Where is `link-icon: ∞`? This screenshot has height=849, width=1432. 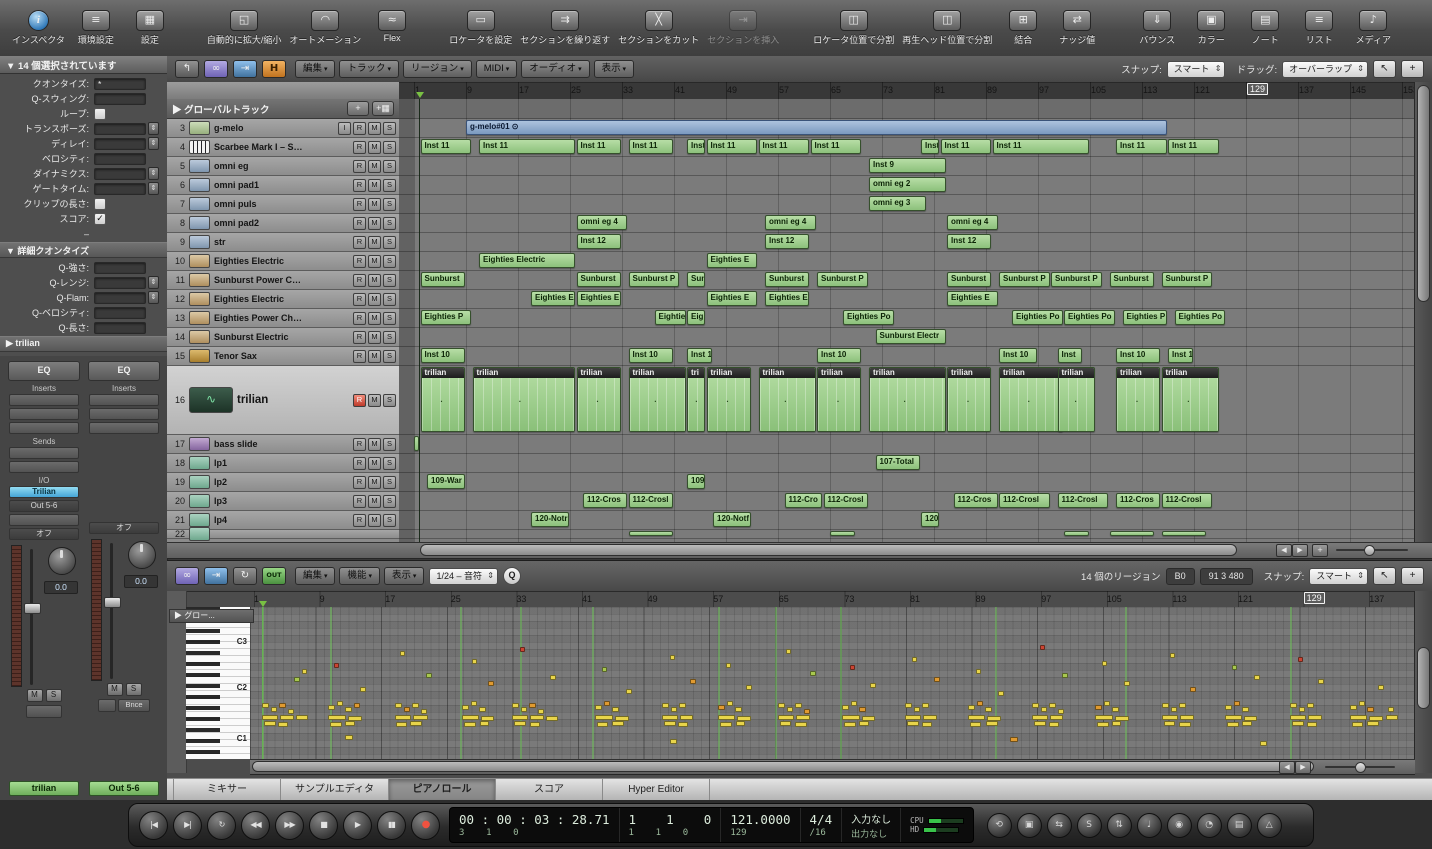 link-icon: ∞ is located at coordinates (187, 576).